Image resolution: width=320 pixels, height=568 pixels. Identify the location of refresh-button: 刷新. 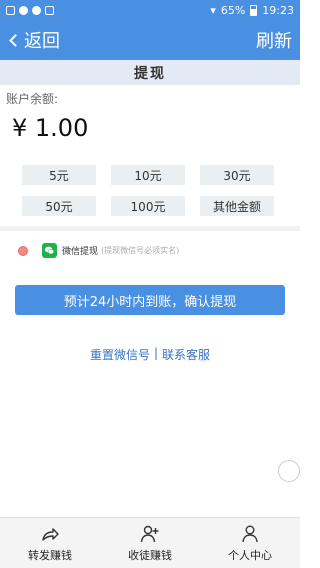
(274, 40).